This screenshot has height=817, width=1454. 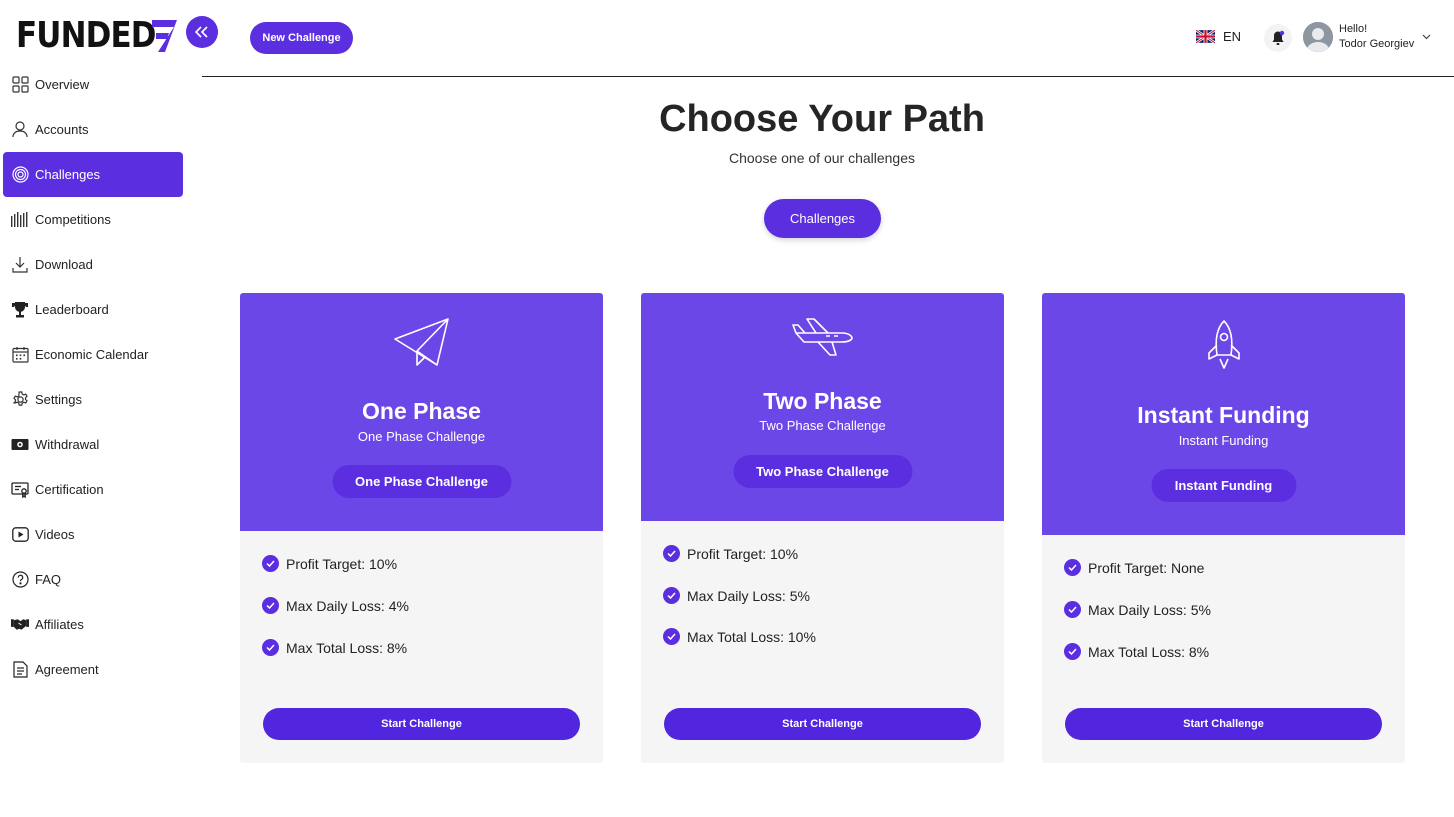 I want to click on sidebar-item-label: Affiliates, so click(x=59, y=624).